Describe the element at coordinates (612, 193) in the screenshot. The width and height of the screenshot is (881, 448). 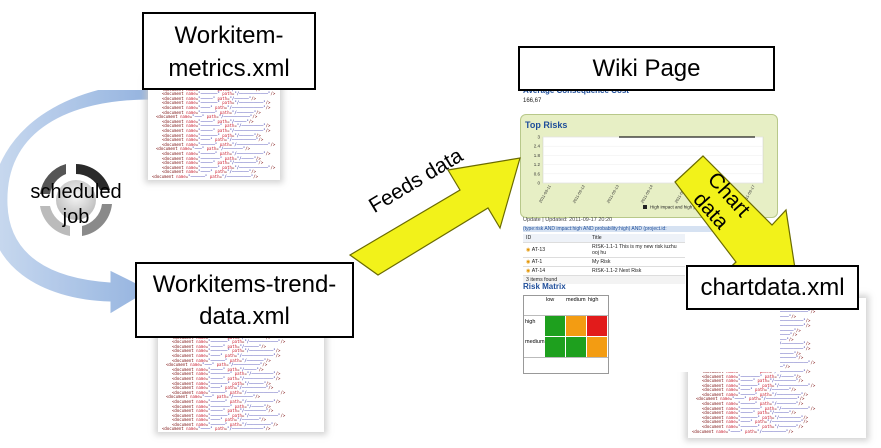
I see `x-tick-label: 2011-09-13` at that location.